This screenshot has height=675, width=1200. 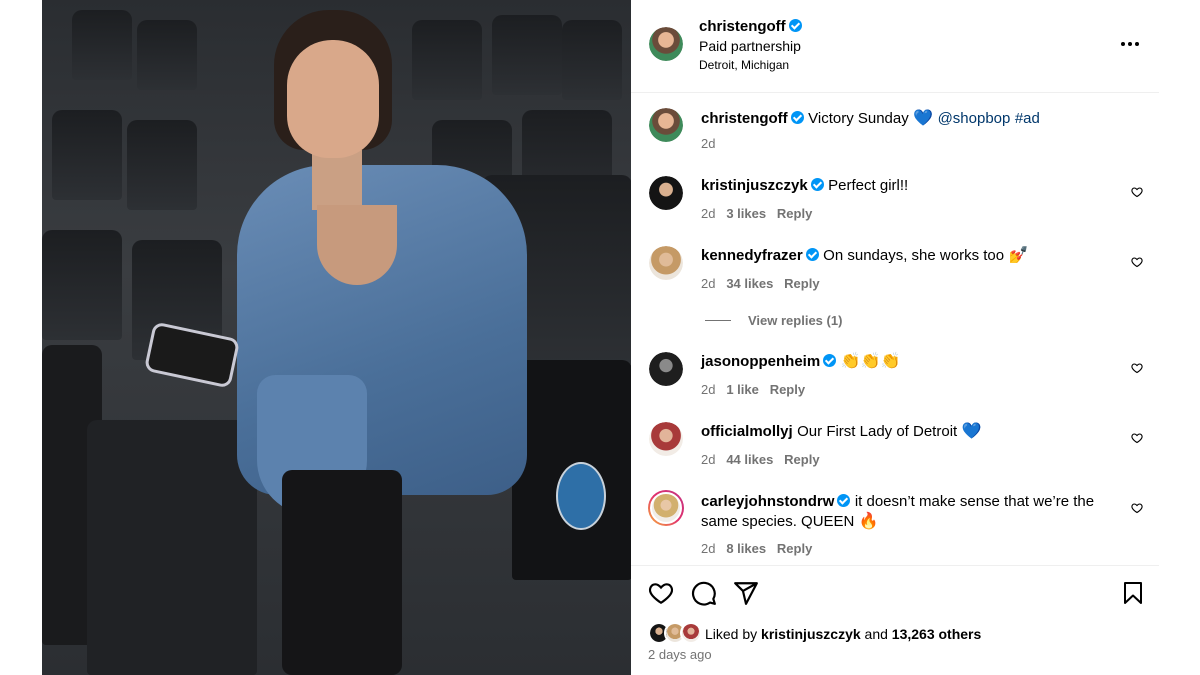 I want to click on comment-username: carleyjohnstondrw, so click(x=767, y=501).